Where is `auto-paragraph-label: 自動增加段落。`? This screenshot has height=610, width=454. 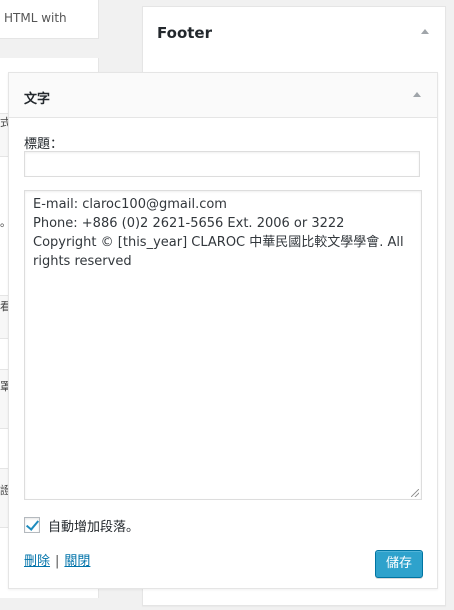
auto-paragraph-label: 自動增加段落。 is located at coordinates (93, 525).